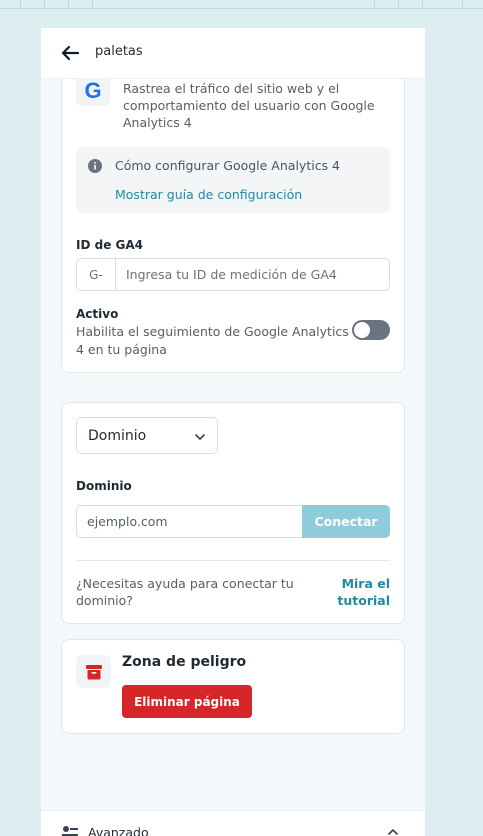  I want to click on danger-zone-card: Zona de peligro Eliminar página, so click(233, 686).